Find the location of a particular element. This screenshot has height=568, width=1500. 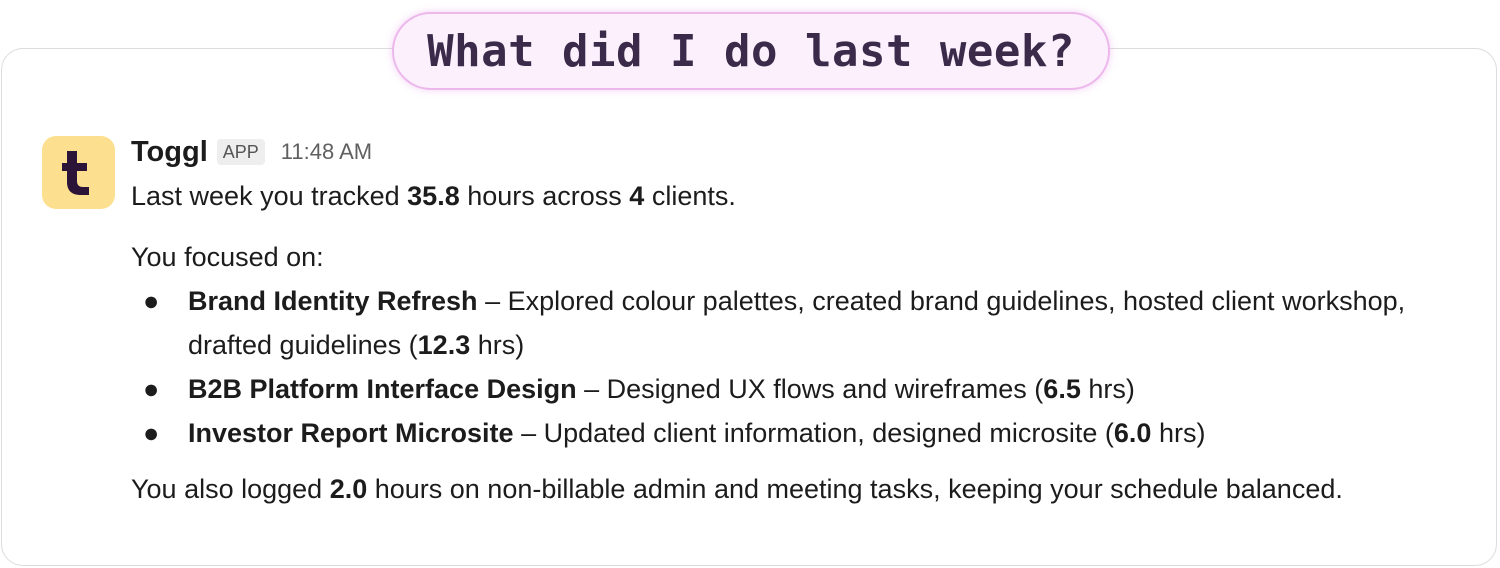

item-title: Brand Identity Refresh is located at coordinates (333, 301).